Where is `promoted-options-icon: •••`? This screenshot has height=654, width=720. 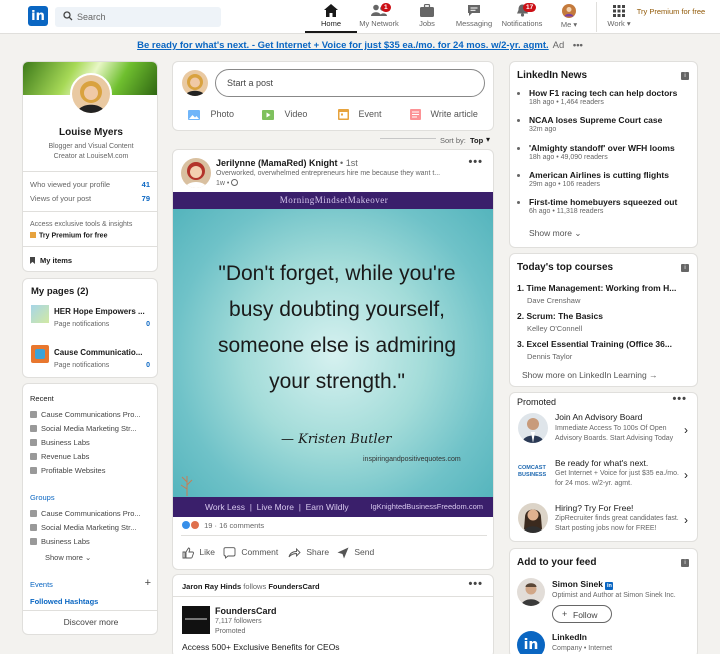
promoted-options-icon: ••• is located at coordinates (679, 399).